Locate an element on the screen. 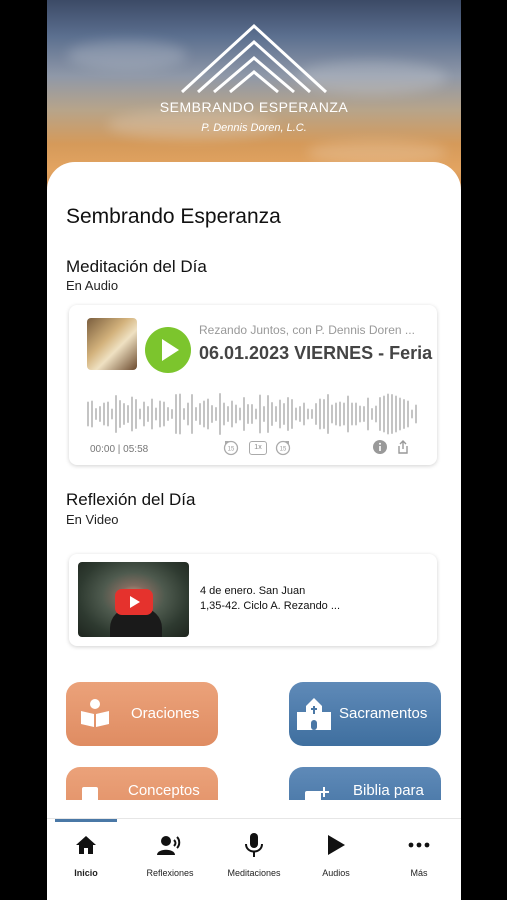  brand-author: P. Dennis Doren, L.C. is located at coordinates (254, 128).